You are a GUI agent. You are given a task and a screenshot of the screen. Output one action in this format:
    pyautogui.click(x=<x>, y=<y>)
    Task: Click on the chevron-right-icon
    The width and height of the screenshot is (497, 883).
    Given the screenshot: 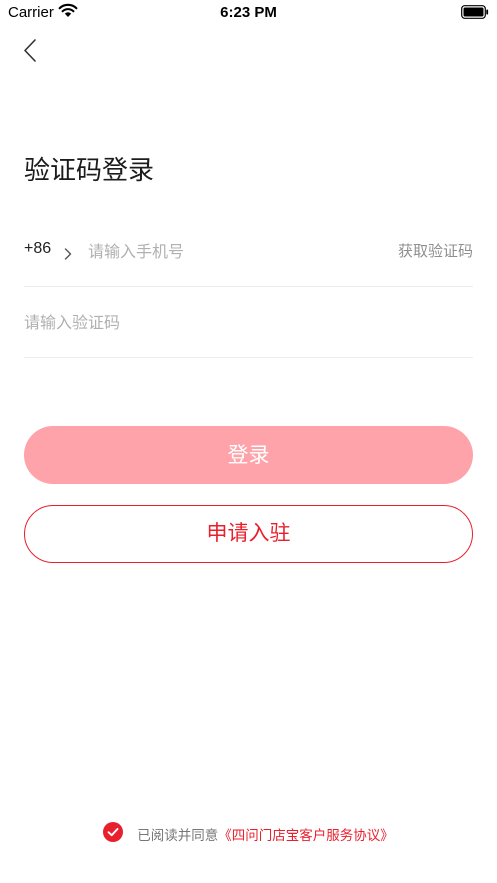 What is the action you would take?
    pyautogui.click(x=68, y=254)
    